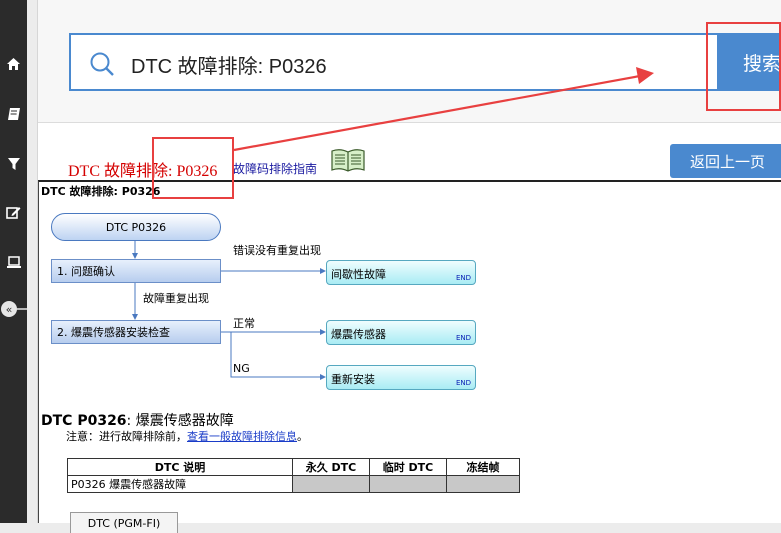 This screenshot has height=533, width=781. Describe the element at coordinates (13, 212) in the screenshot. I see `edit-icon` at that location.